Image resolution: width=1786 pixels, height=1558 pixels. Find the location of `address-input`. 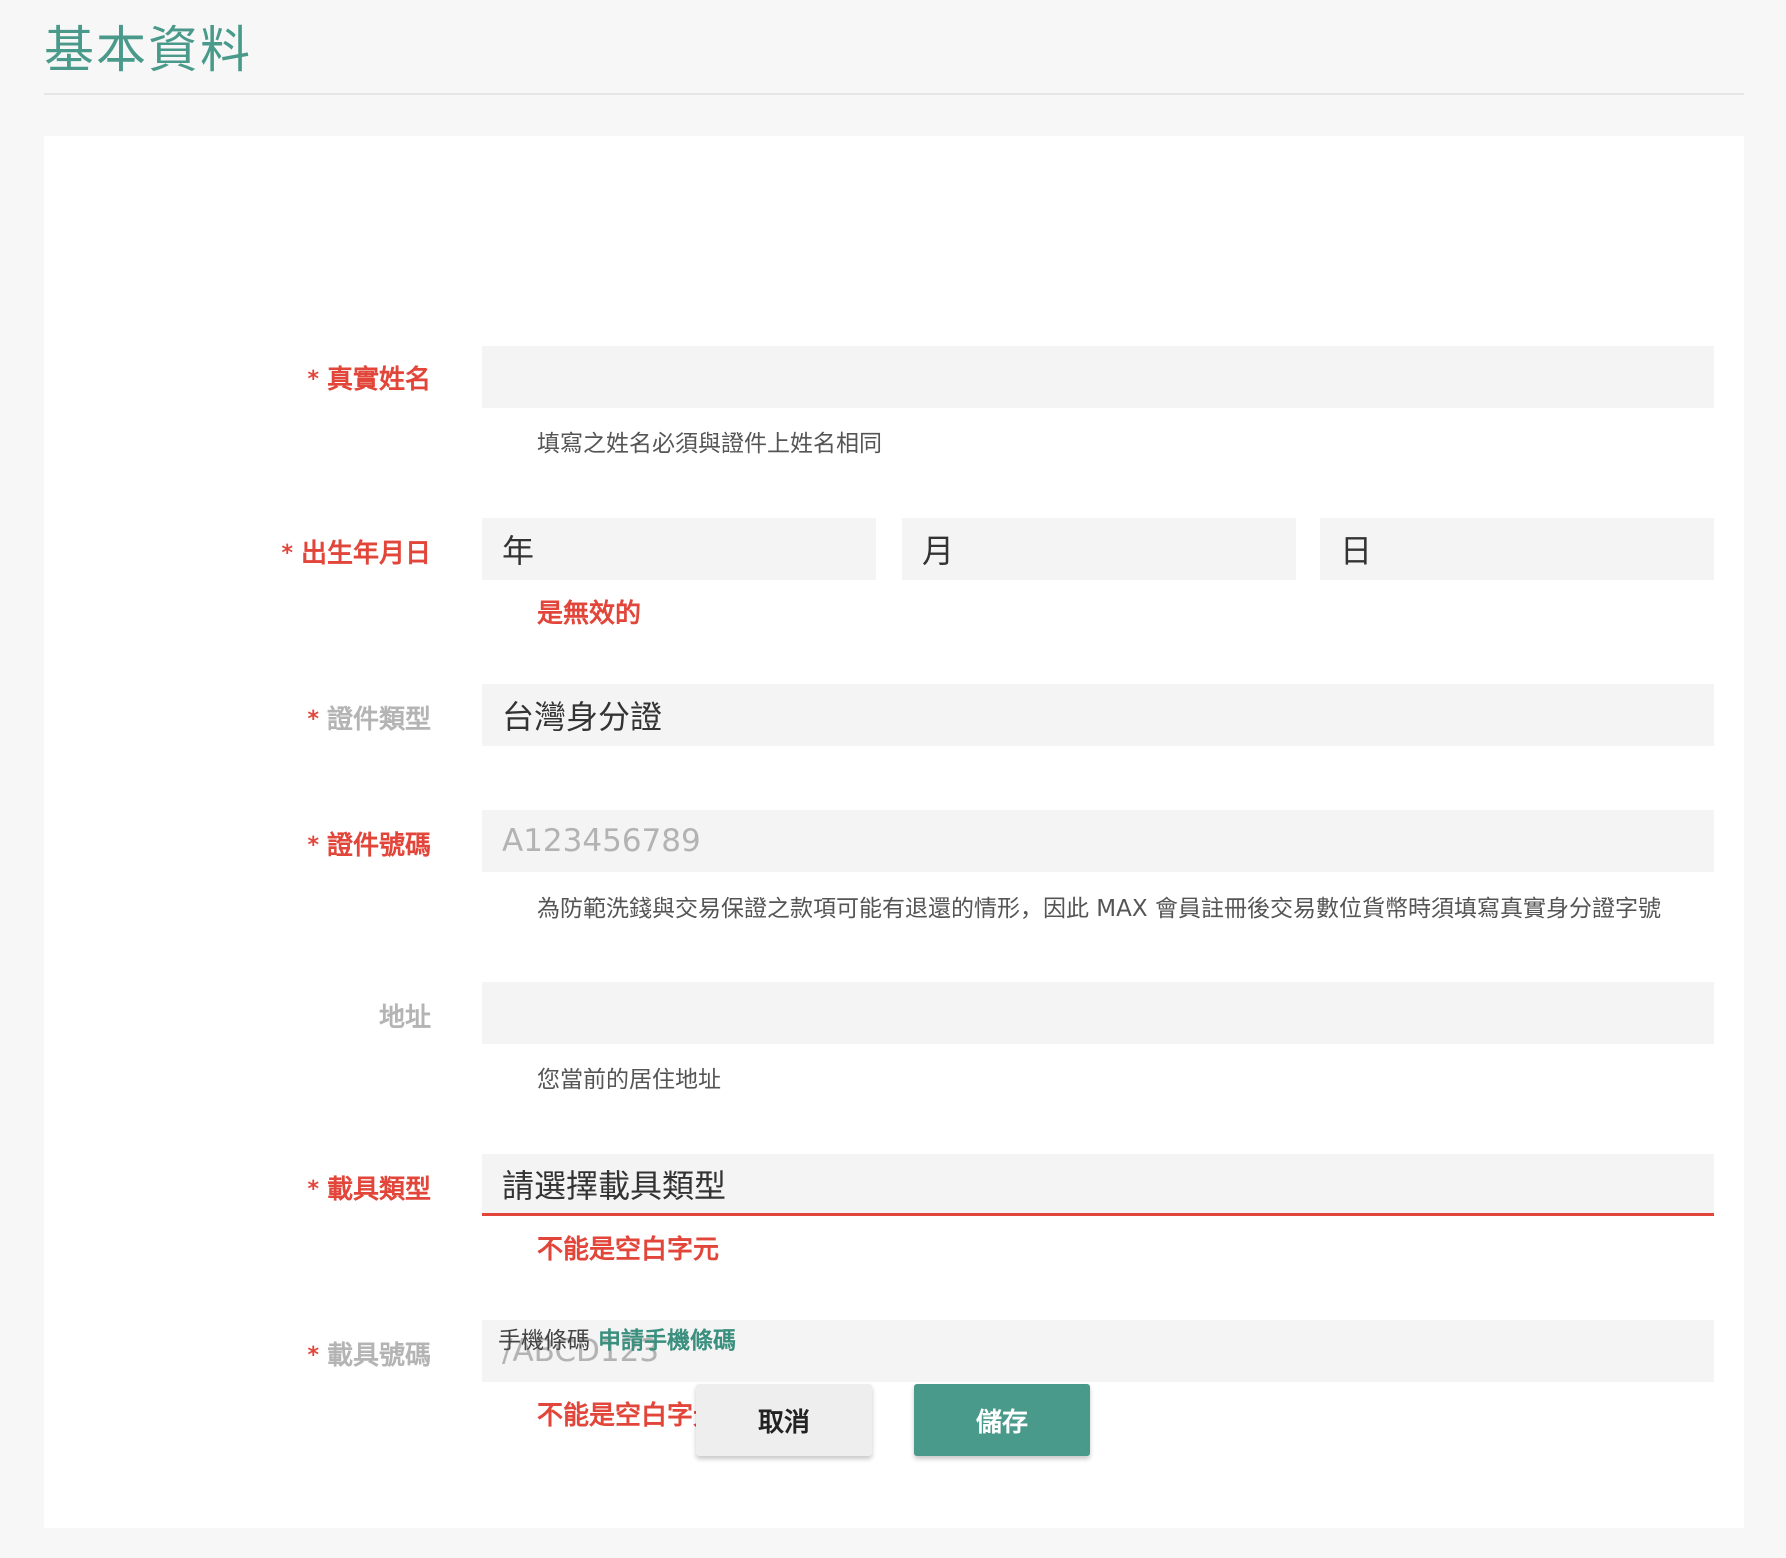

address-input is located at coordinates (1098, 1013).